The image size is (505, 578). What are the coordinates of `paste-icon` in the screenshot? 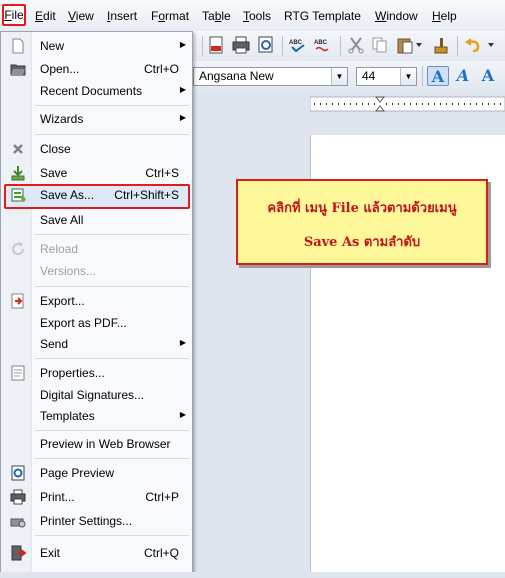 It's located at (405, 45).